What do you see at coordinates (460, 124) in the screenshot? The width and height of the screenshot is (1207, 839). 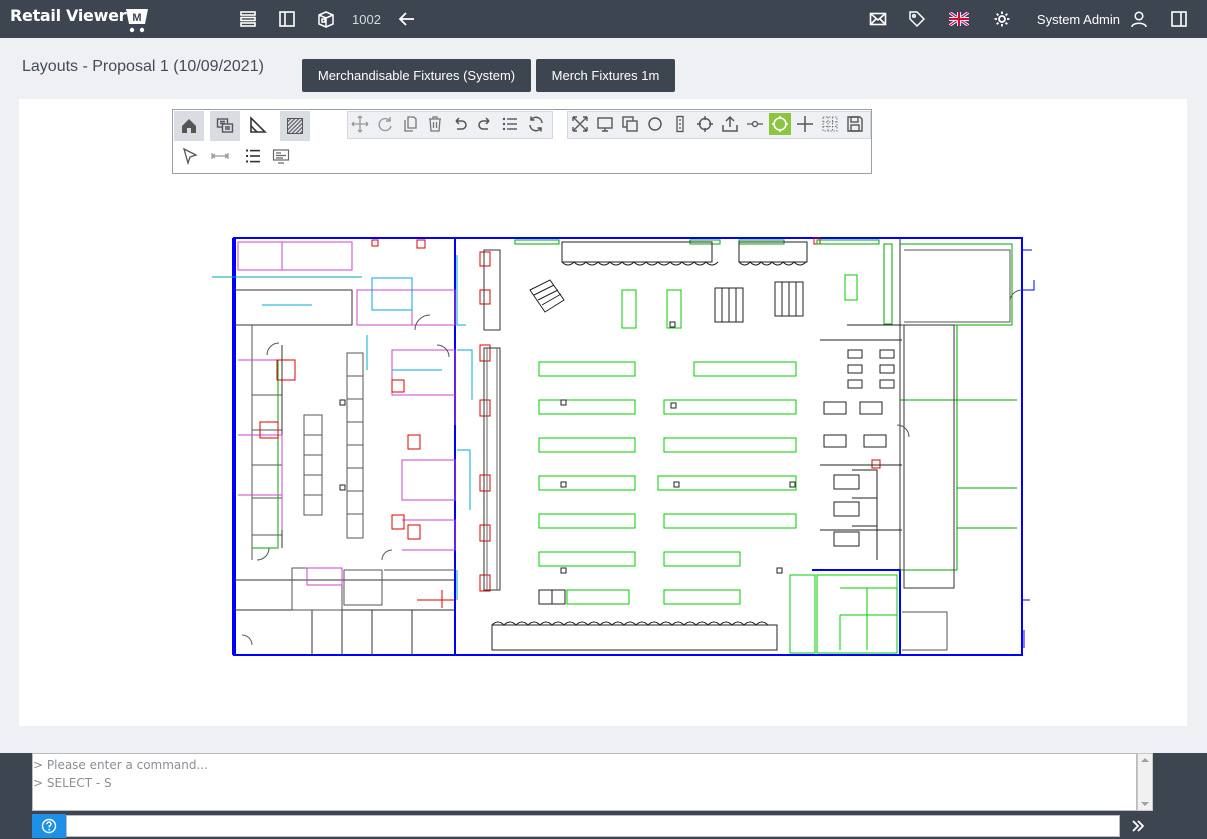 I see `undo-icon` at bounding box center [460, 124].